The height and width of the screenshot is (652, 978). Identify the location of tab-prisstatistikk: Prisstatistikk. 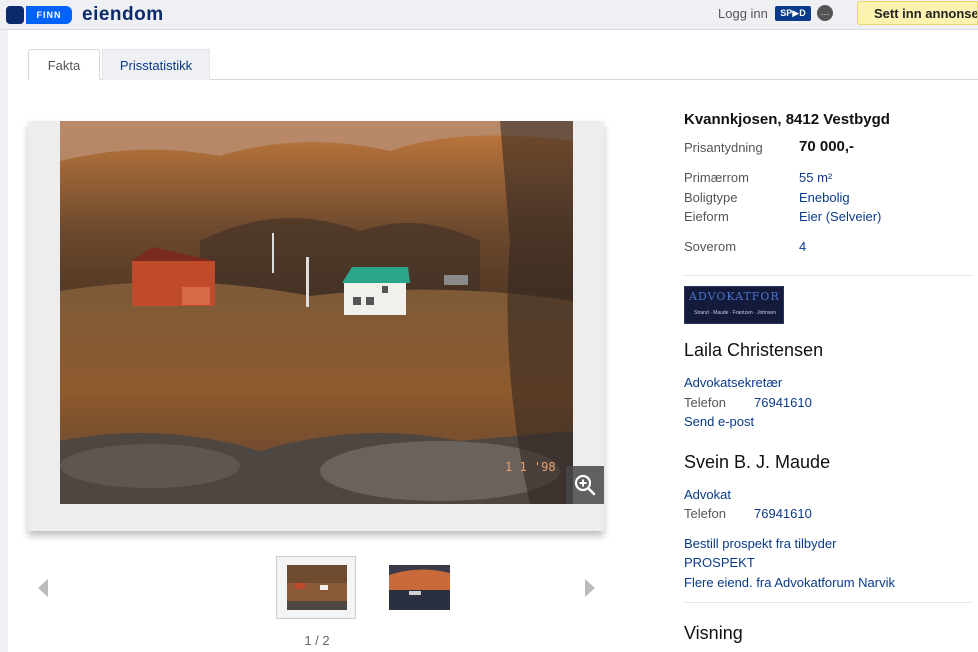
(156, 64).